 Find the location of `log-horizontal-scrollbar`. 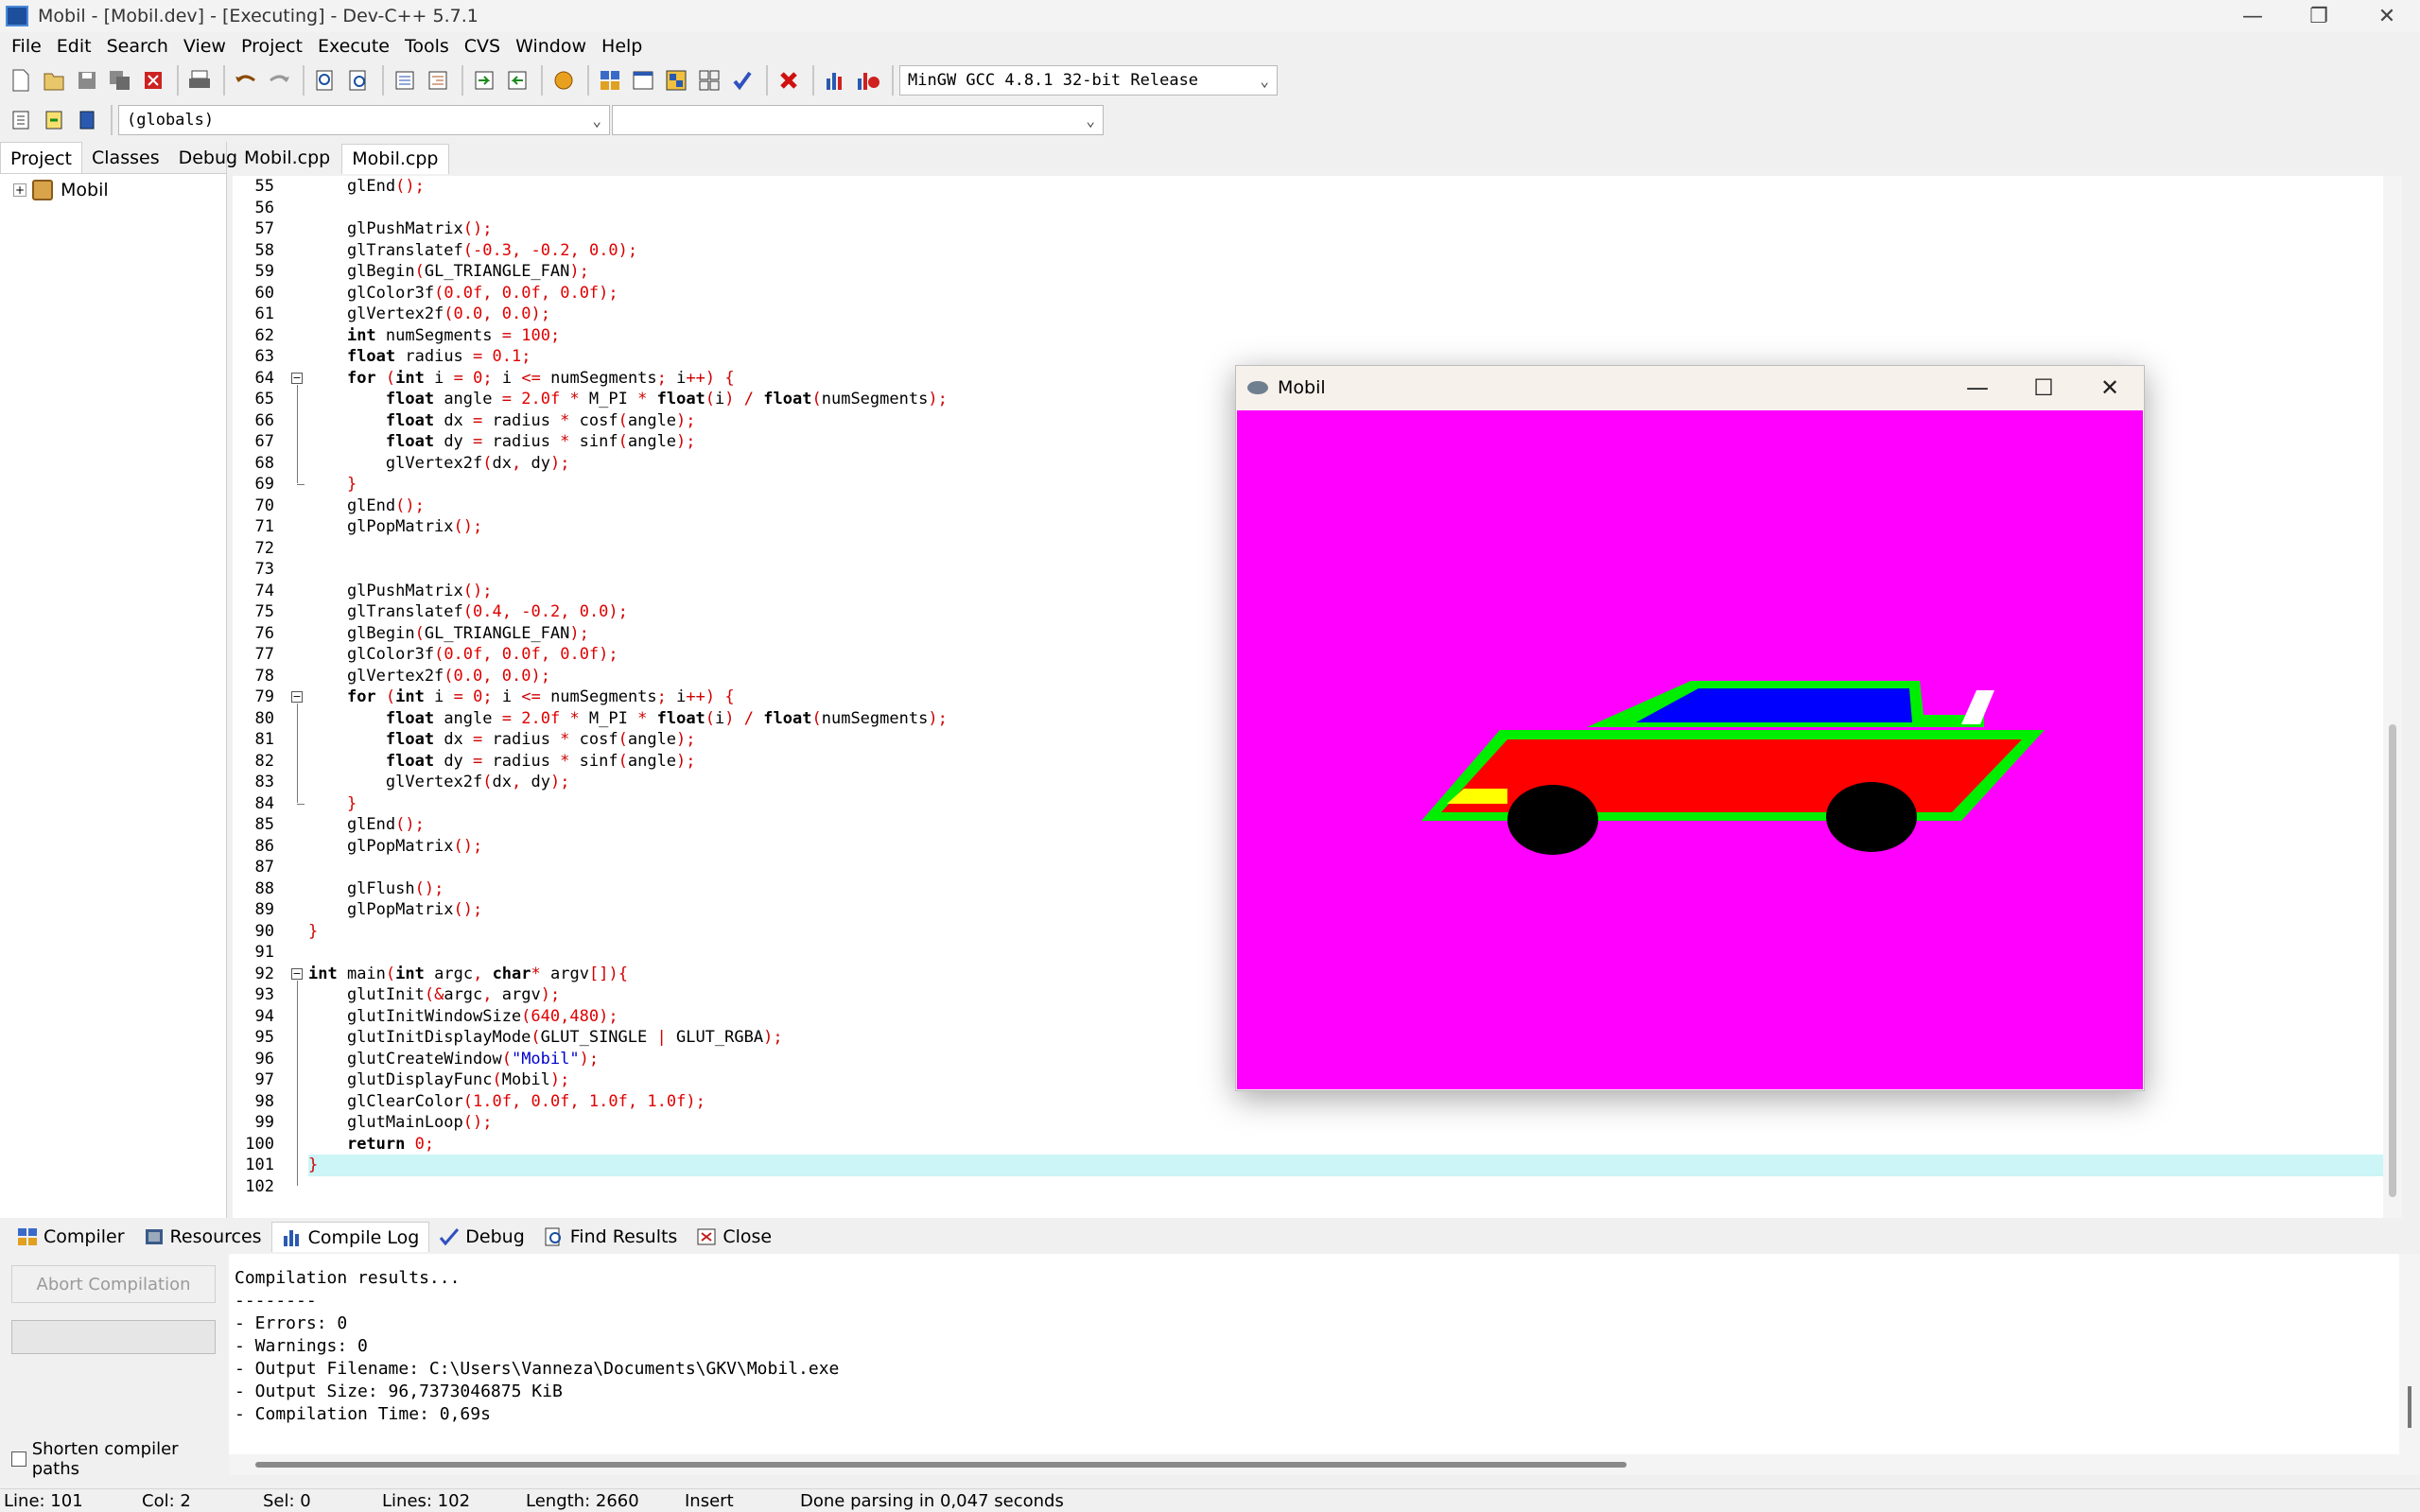

log-horizontal-scrollbar is located at coordinates (1314, 1464).